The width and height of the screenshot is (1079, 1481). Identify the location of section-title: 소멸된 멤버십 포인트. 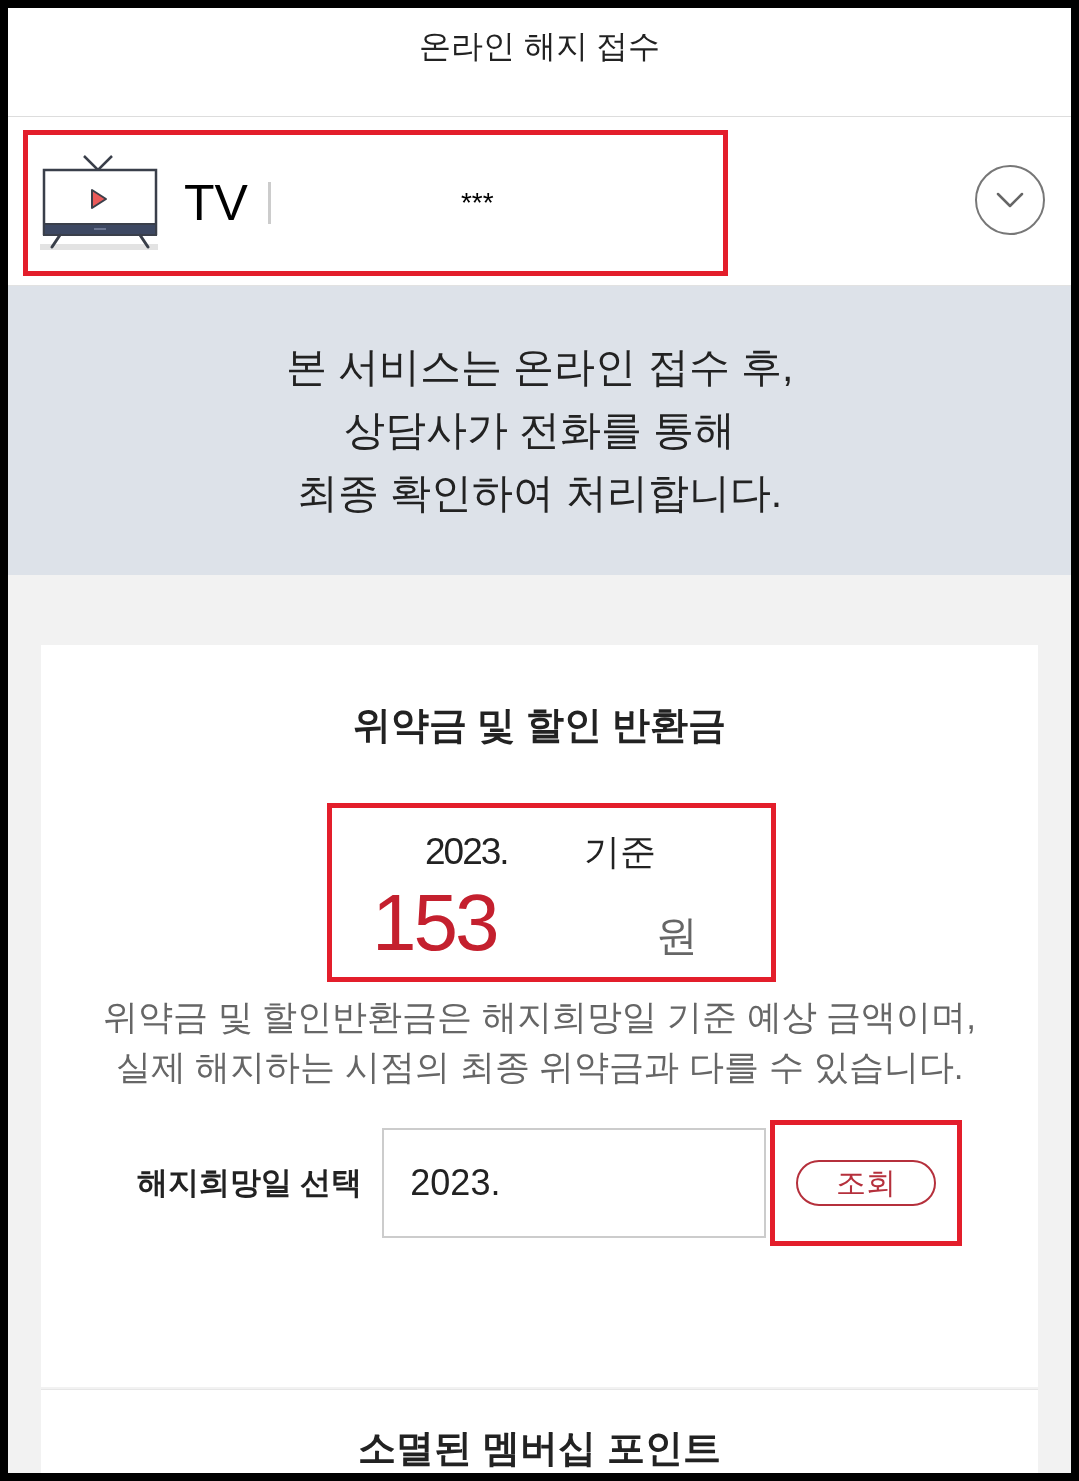
(539, 1448).